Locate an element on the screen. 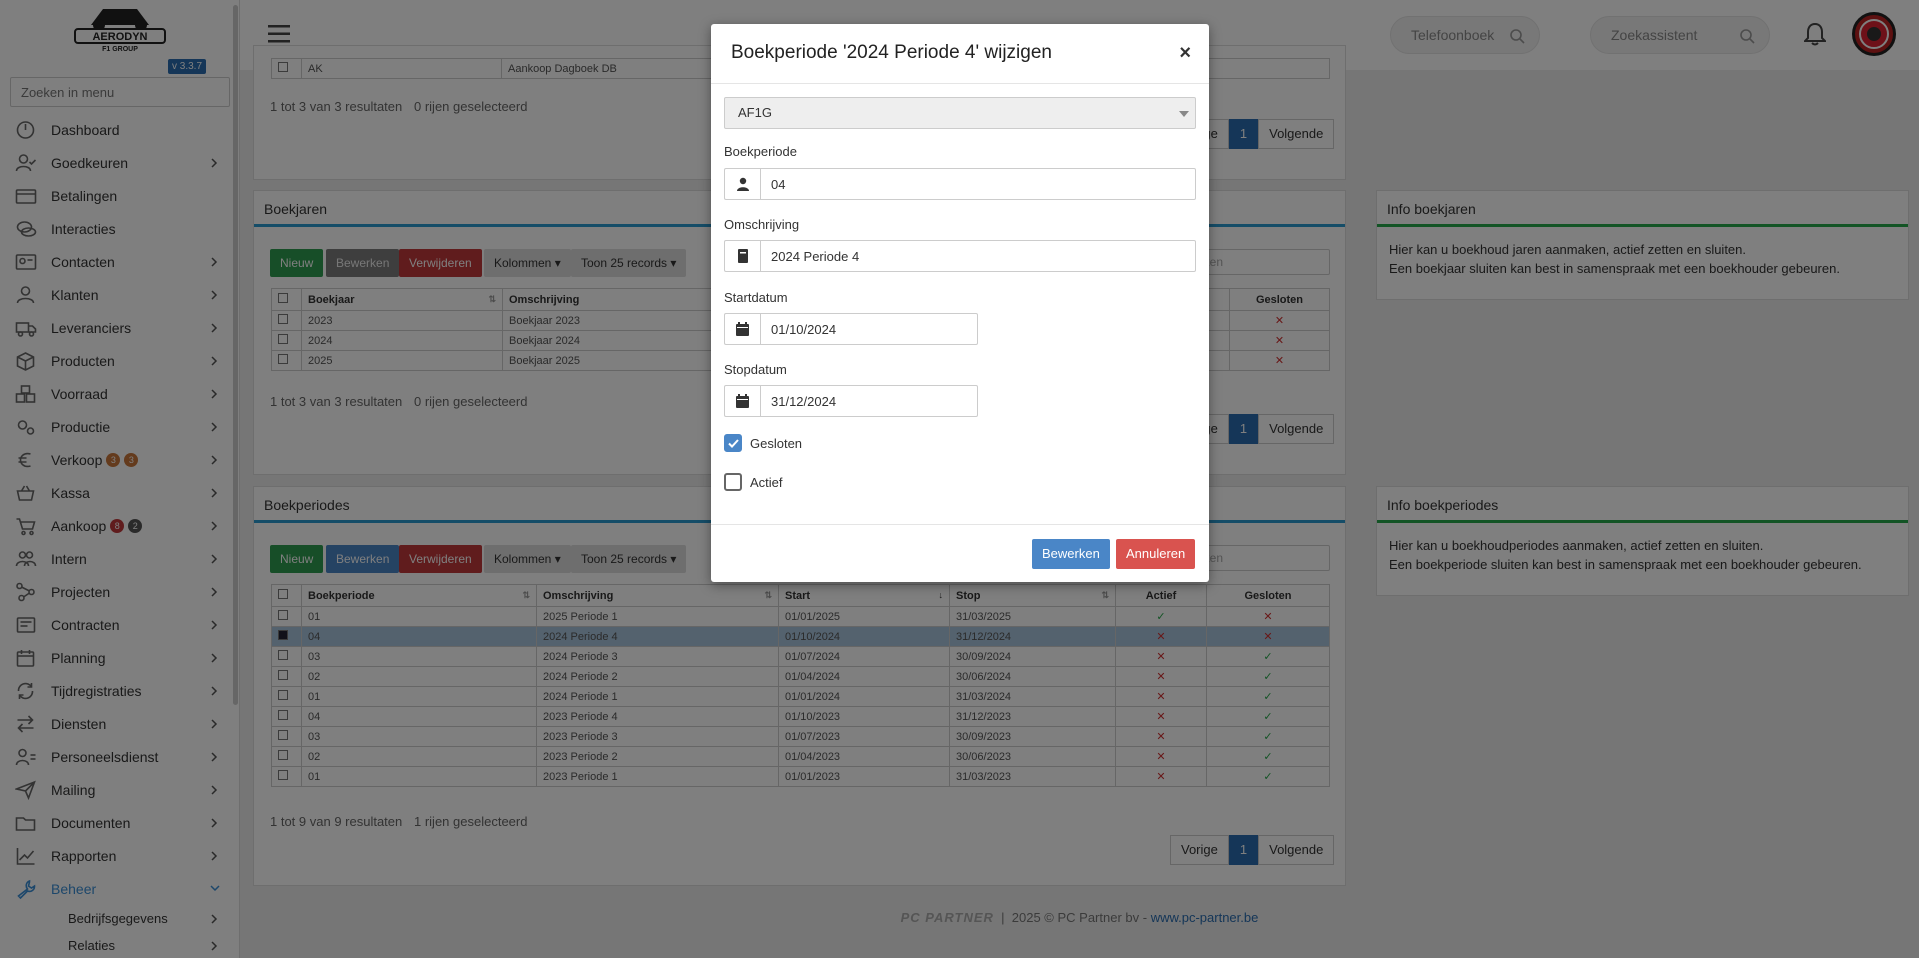 Image resolution: width=1919 pixels, height=958 pixels. gesloten-label: Gesloten is located at coordinates (776, 443).